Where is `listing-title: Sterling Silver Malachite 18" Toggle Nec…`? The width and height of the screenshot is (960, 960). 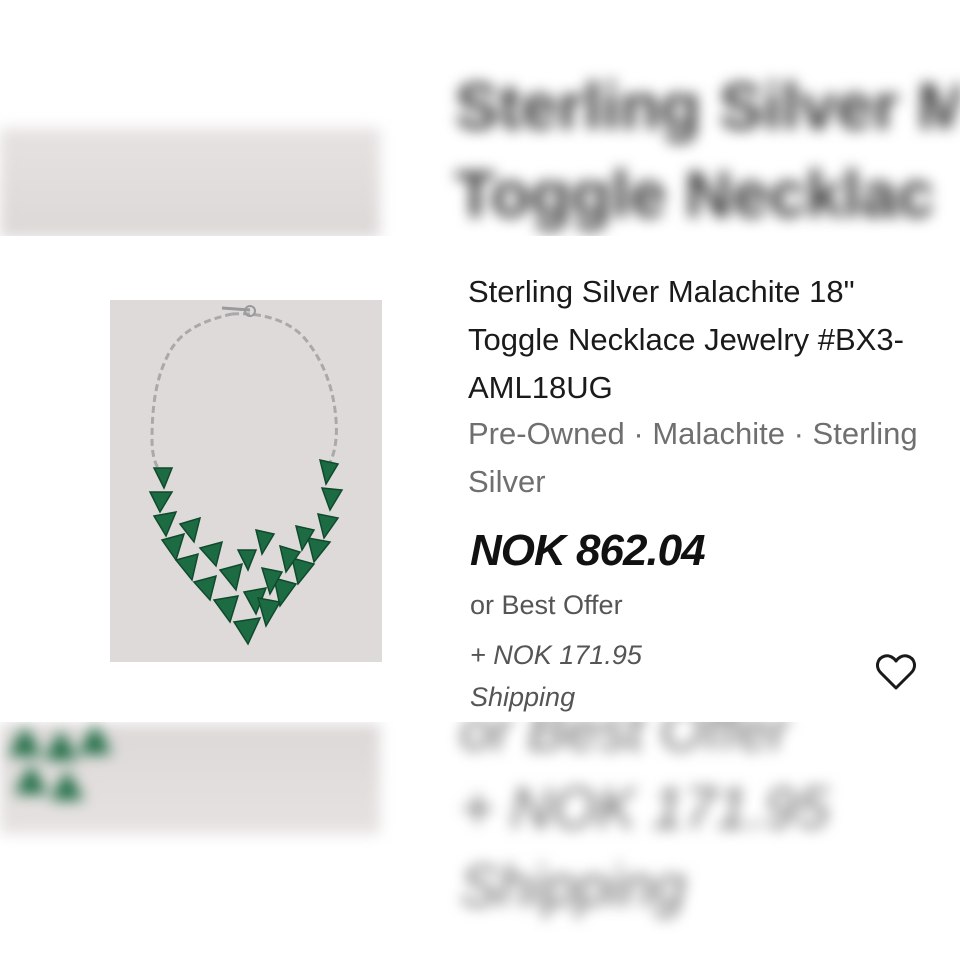
listing-title: Sterling Silver Malachite 18" Toggle Nec… is located at coordinates (703, 340).